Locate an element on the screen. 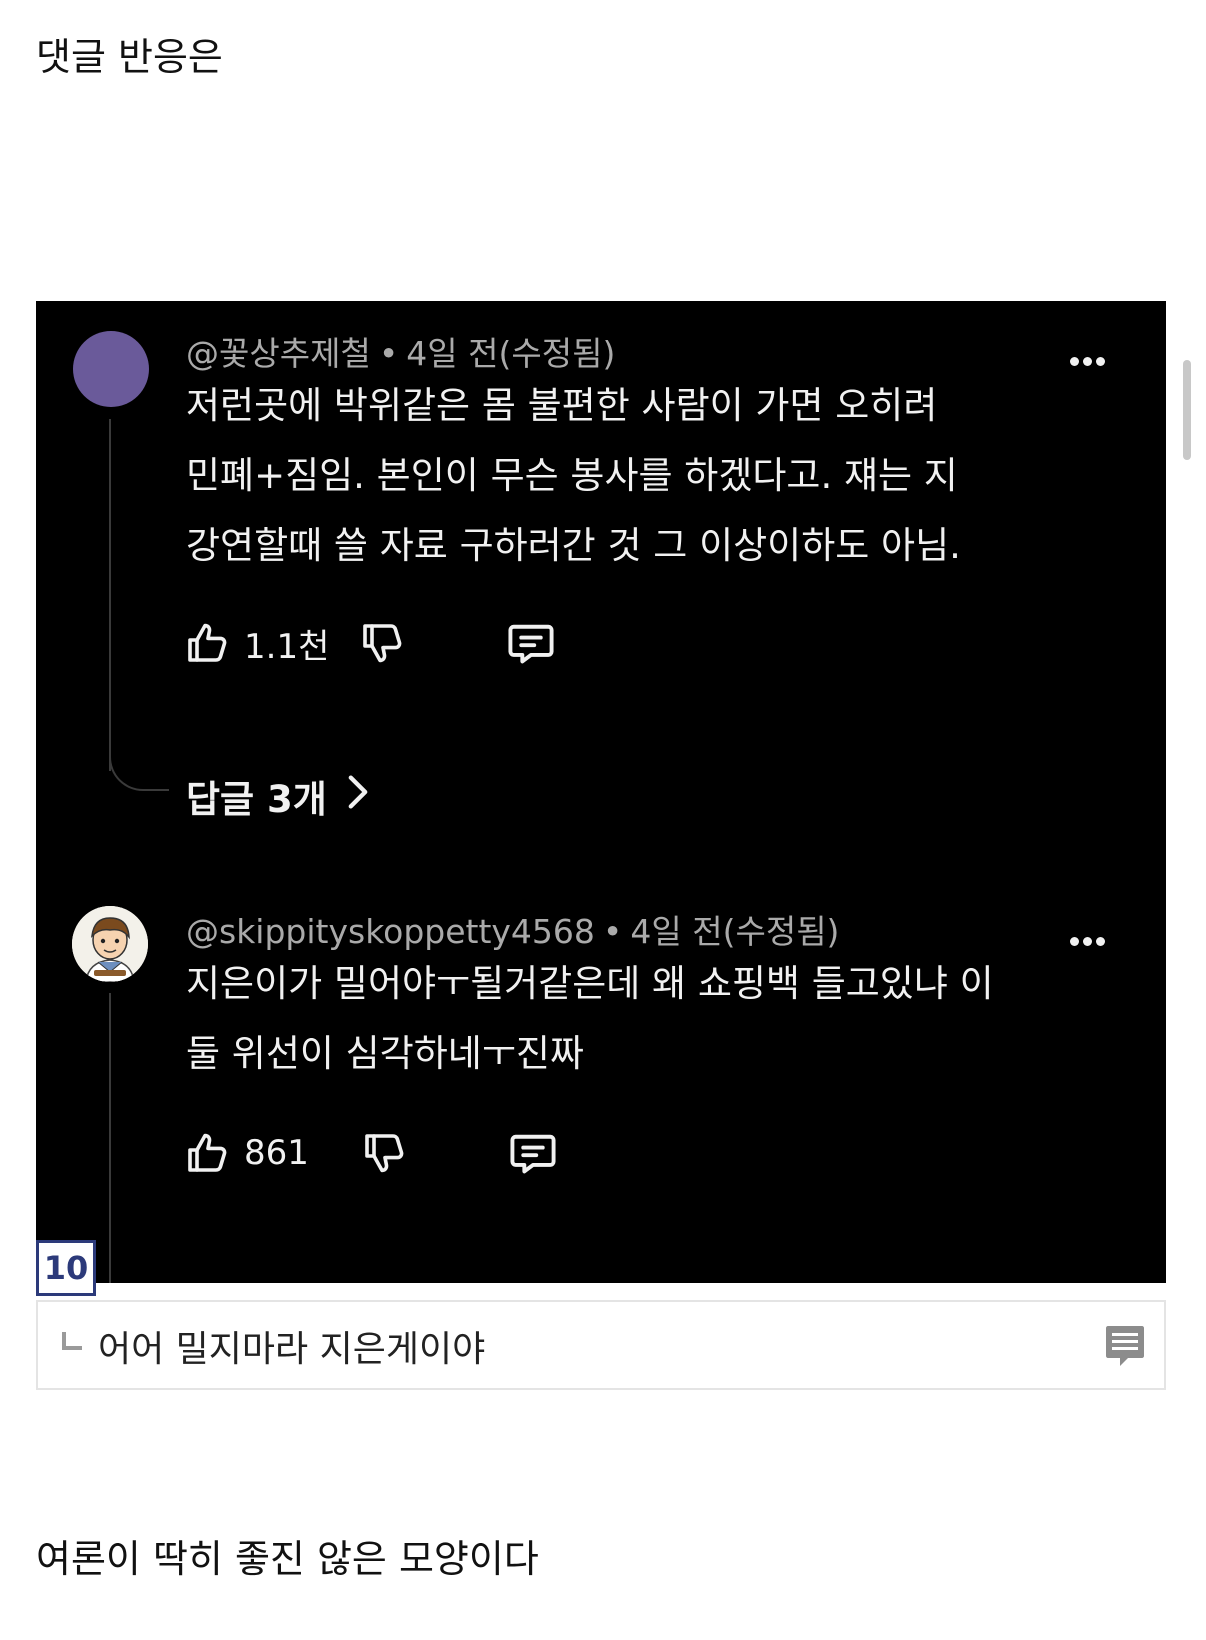 This screenshot has height=1640, width=1206. memo-icon is located at coordinates (1125, 1348).